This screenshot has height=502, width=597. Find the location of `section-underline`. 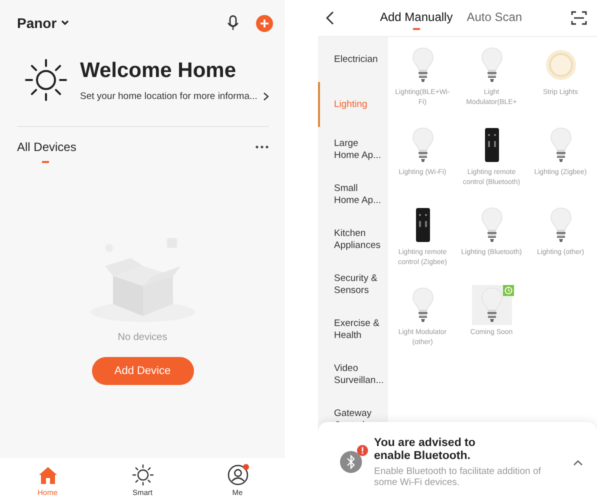

section-underline is located at coordinates (45, 162).